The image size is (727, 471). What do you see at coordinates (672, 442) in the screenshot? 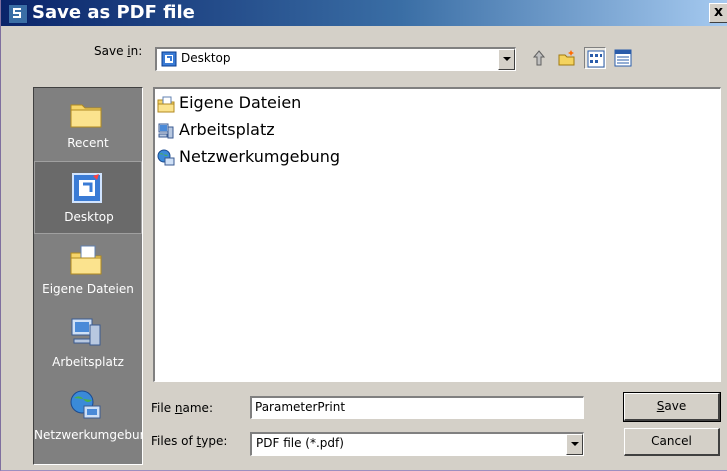
I see `cancel-button: Cancel` at bounding box center [672, 442].